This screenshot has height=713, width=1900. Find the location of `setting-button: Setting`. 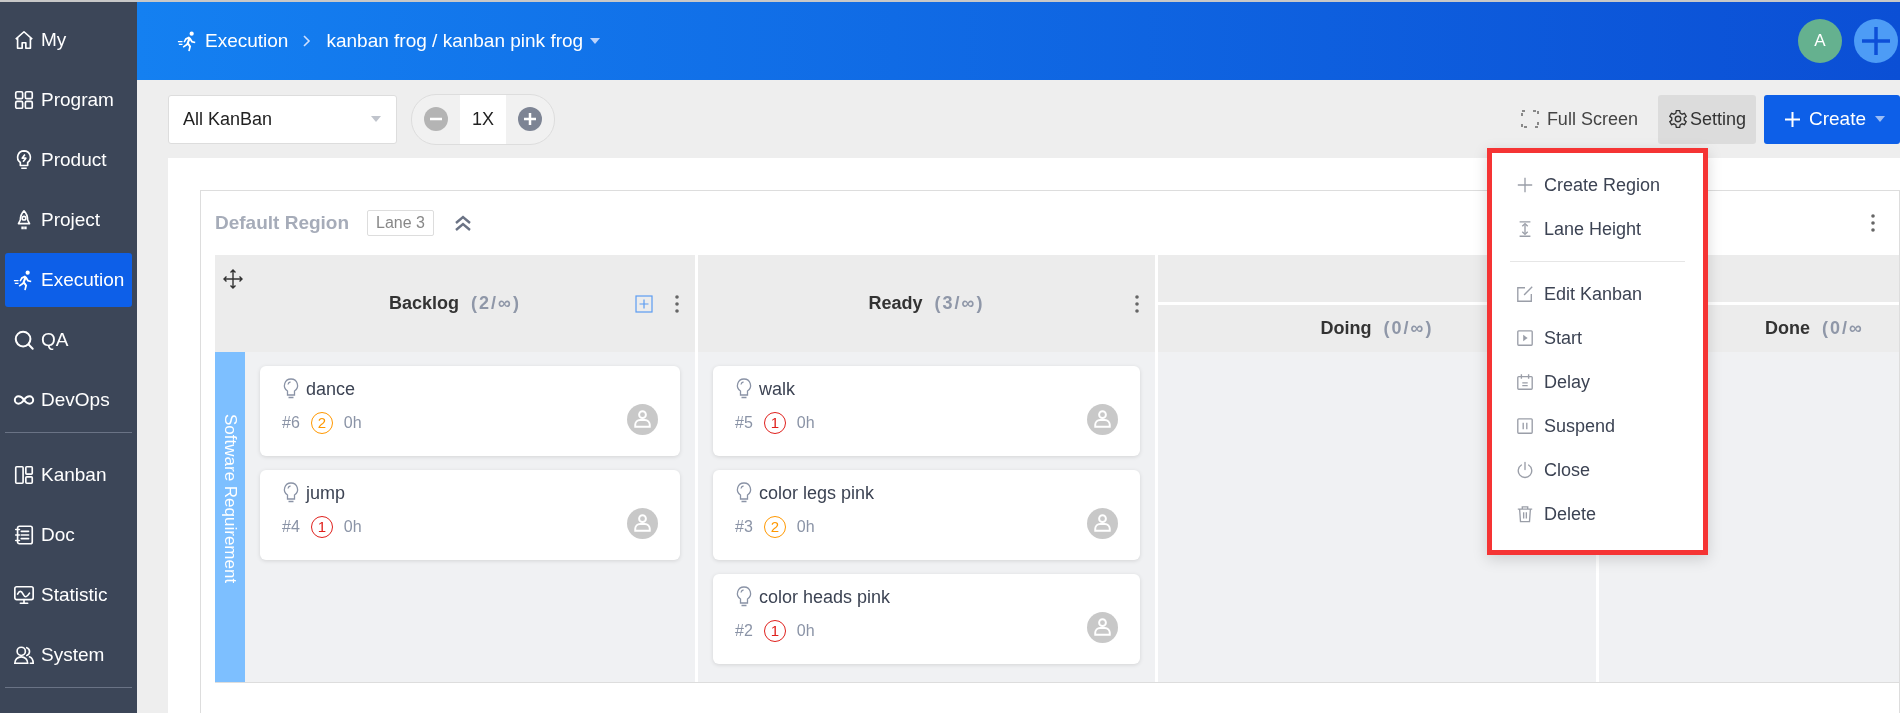

setting-button: Setting is located at coordinates (1706, 119).